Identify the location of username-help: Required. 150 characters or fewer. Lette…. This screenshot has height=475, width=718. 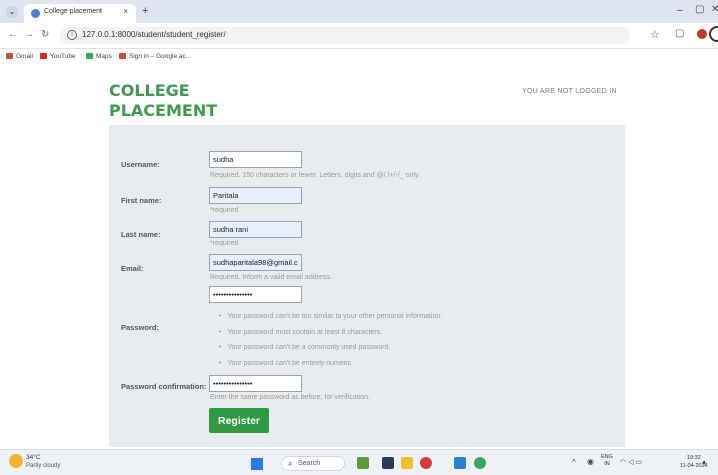
(315, 175).